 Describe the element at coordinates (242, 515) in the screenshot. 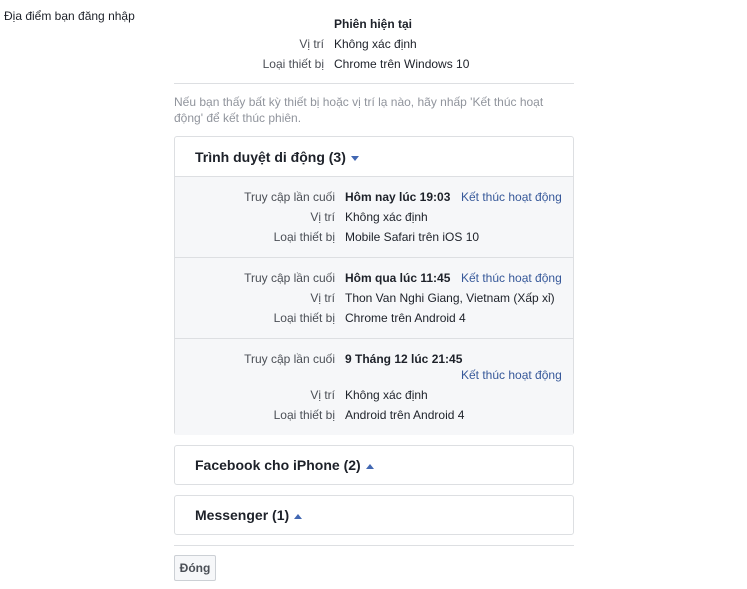

I see `group-title: Messenger (1)` at that location.